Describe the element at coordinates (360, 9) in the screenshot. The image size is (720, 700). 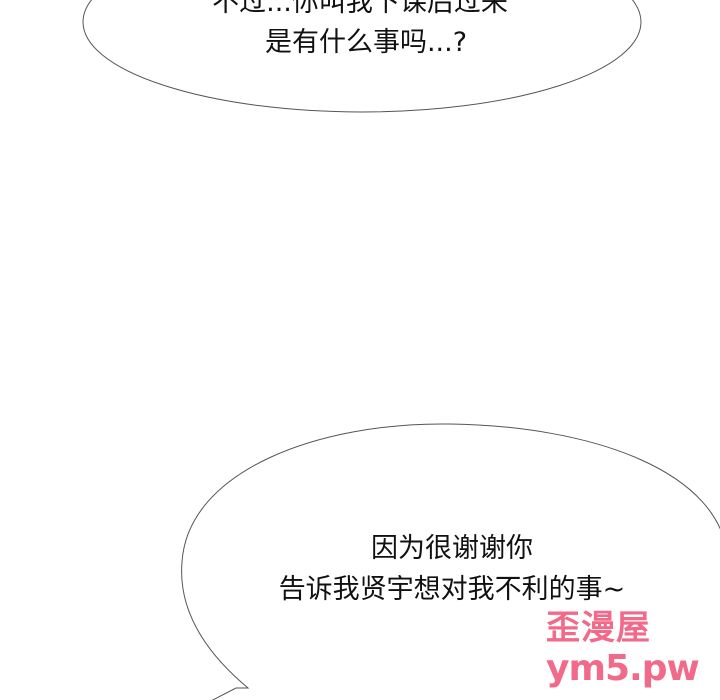
I see `bubble-top-line-1: 不过...你叫我下课后过来` at that location.